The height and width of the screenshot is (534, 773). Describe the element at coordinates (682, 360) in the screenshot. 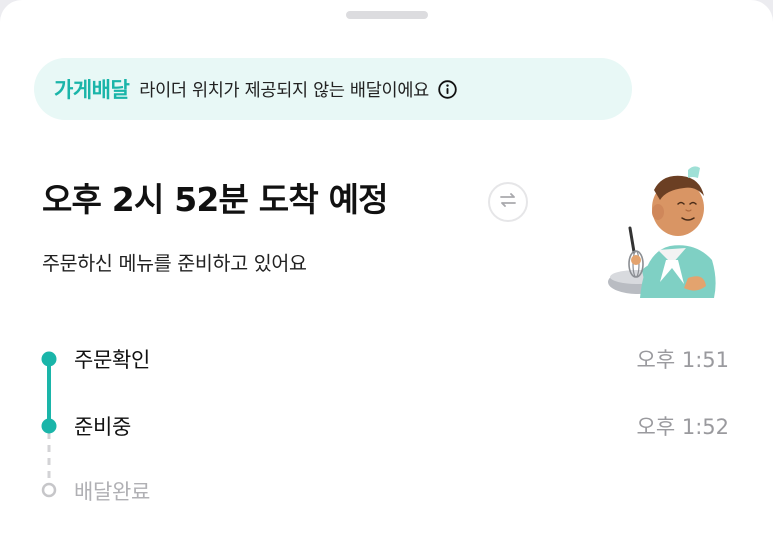

I see `step-time-confirmed: 오후 1:51` at that location.